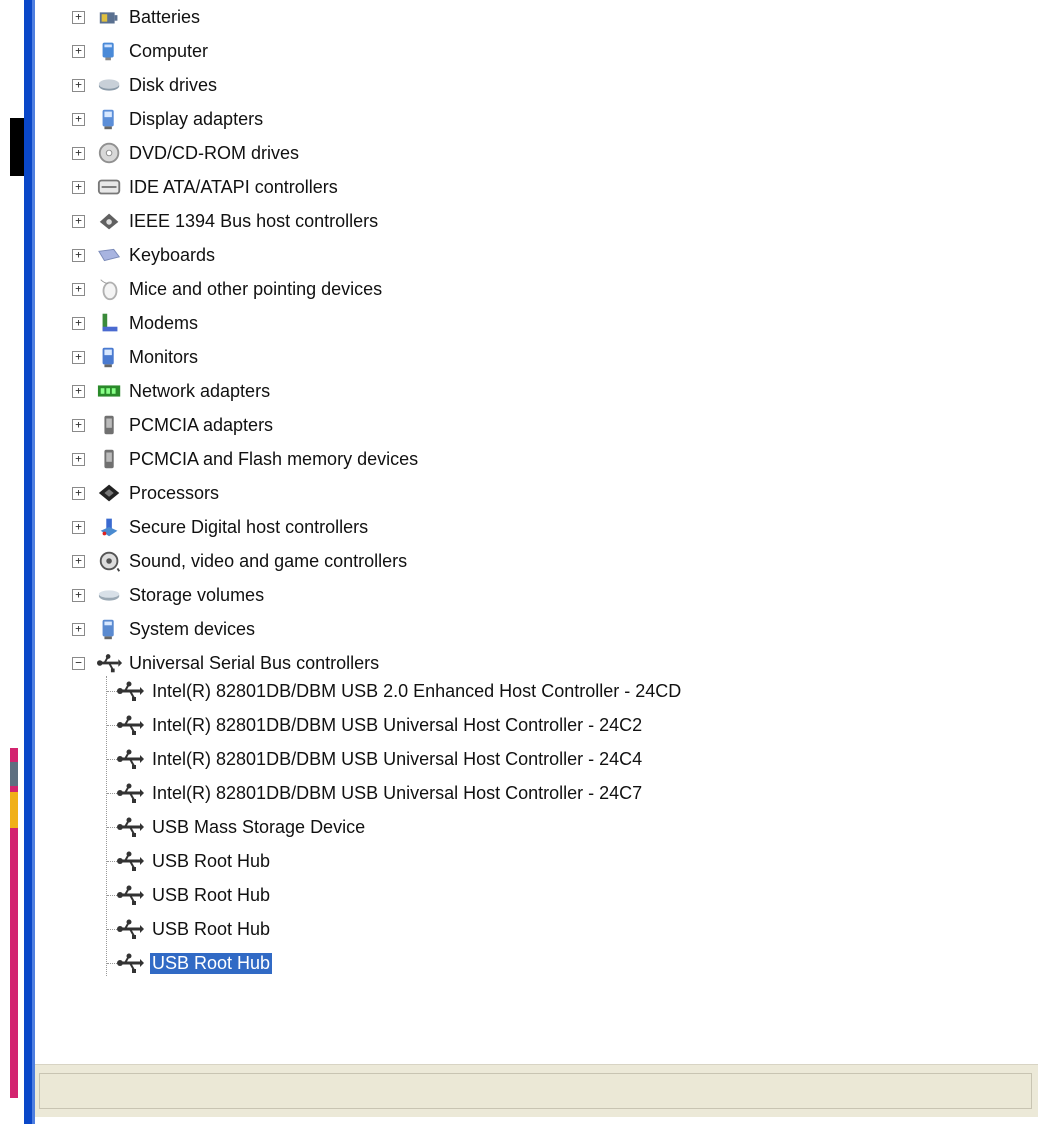  I want to click on tree-category-keyboards: + Keyboards, so click(144, 255).